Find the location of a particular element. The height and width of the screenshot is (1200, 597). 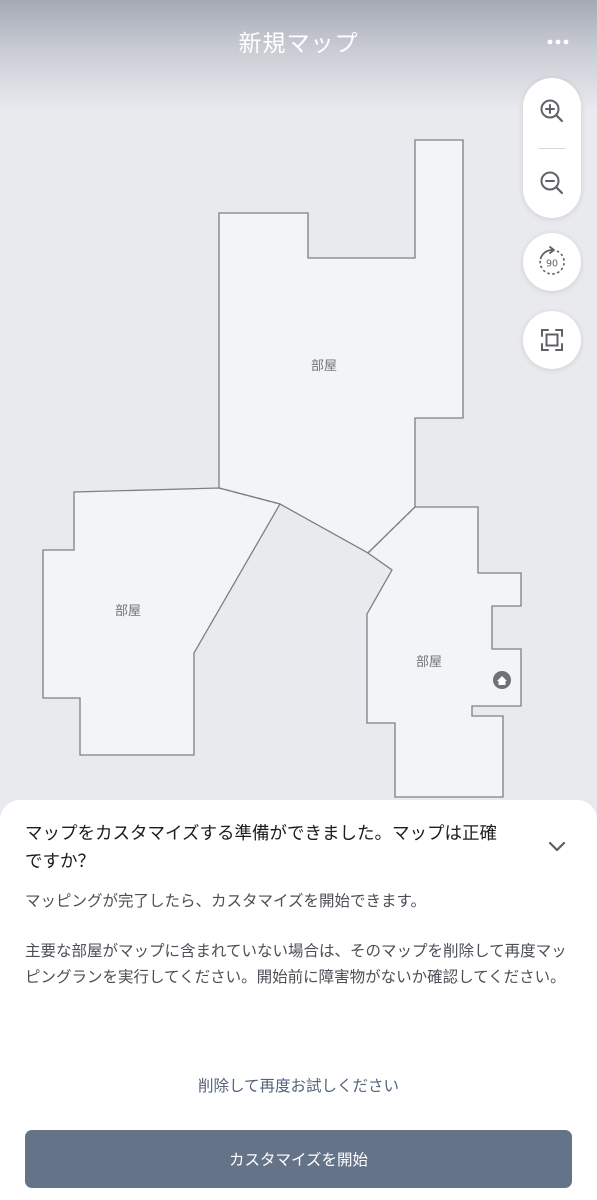

rotate-button: 90 is located at coordinates (552, 262).